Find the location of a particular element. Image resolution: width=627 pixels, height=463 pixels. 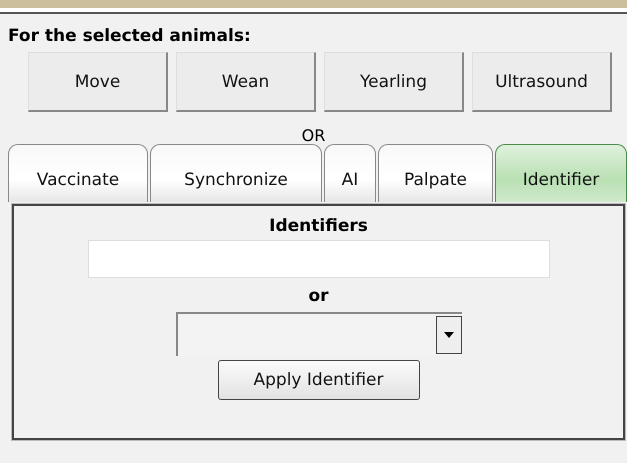

or-separator: OR is located at coordinates (313, 136).